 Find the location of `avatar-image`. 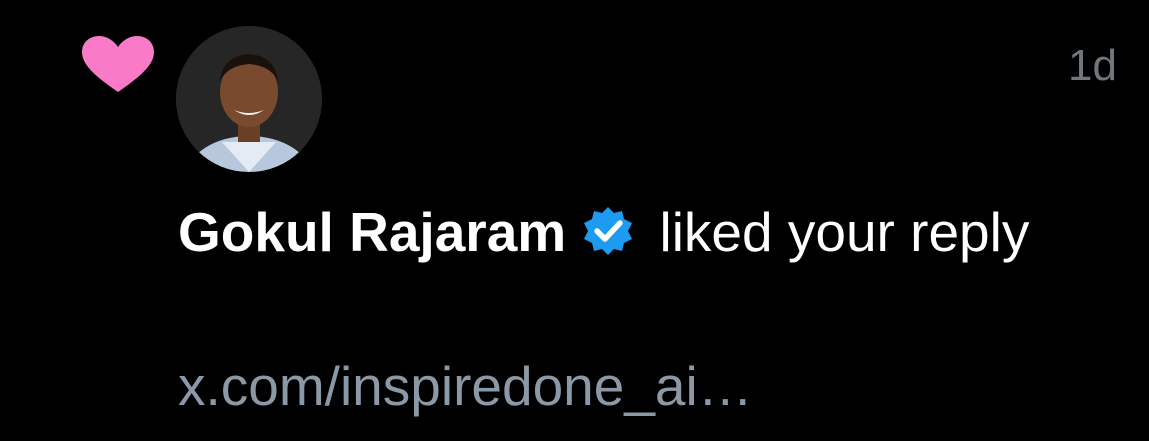

avatar-image is located at coordinates (249, 99).